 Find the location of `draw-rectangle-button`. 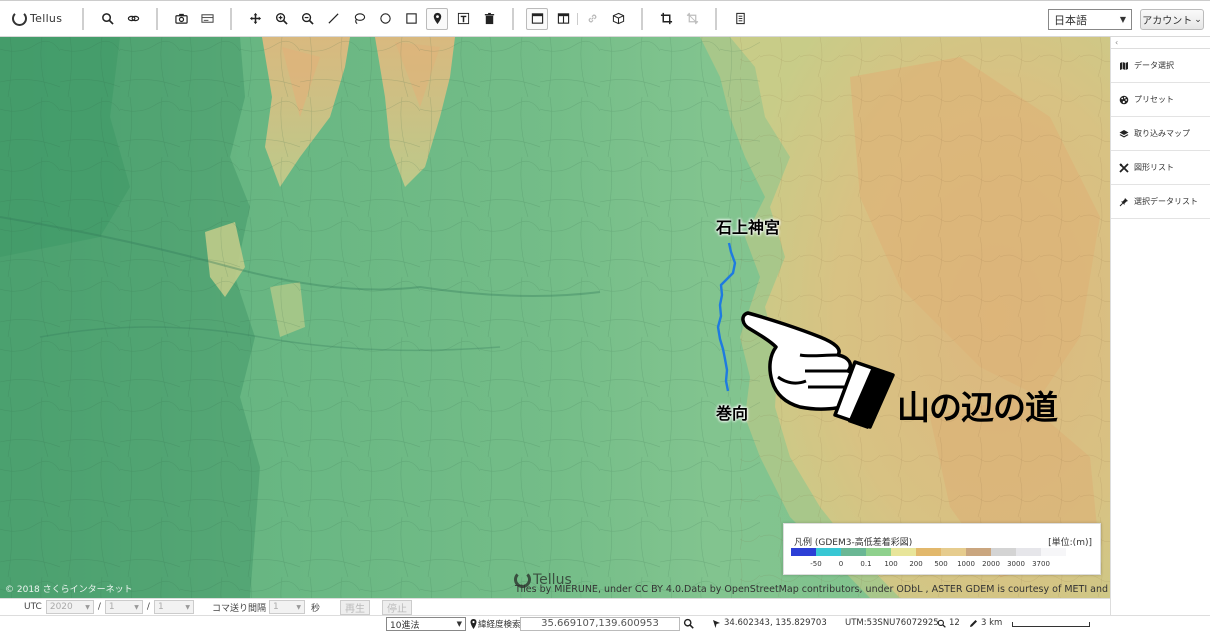

draw-rectangle-button is located at coordinates (411, 19).